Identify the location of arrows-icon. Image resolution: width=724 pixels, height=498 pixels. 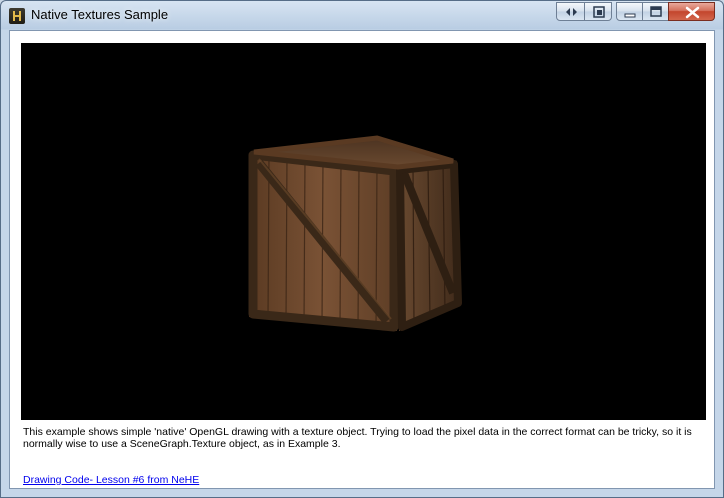
(571, 12).